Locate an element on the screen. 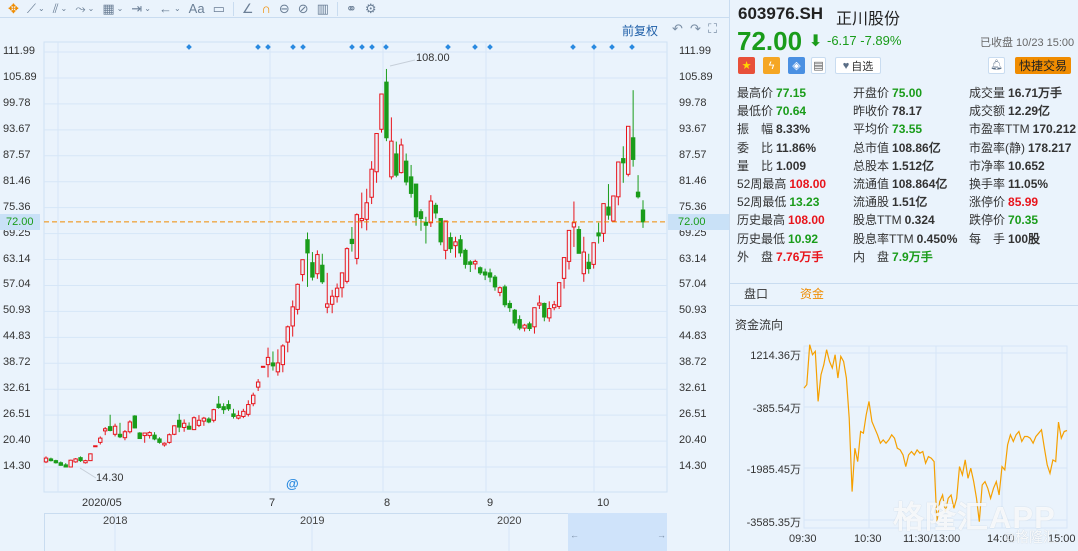  stat-value: 8.33% is located at coordinates (793, 129).